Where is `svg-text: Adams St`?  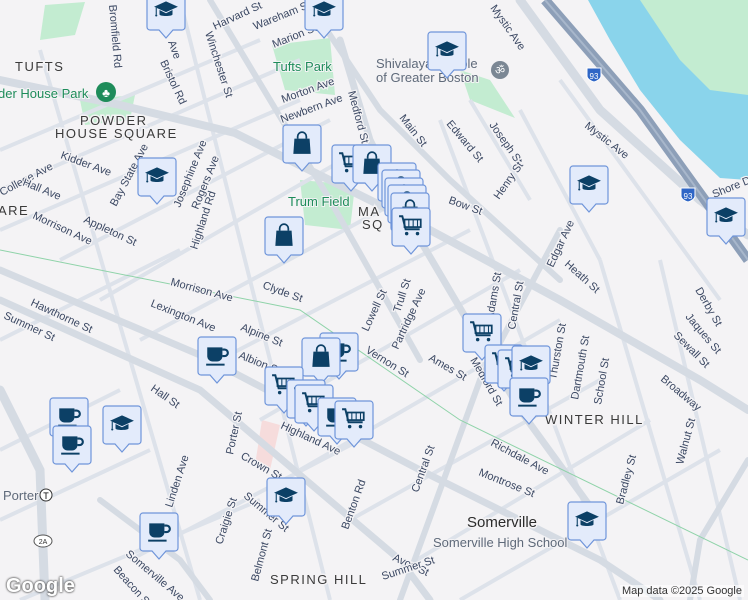
svg-text: Adams St is located at coordinates (494, 295).